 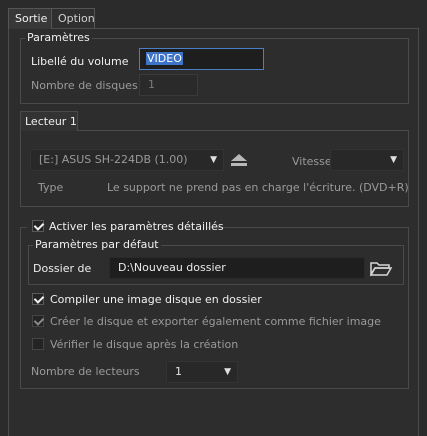 I want to click on folder-input: D:\Nouveau dossier, so click(x=237, y=268).